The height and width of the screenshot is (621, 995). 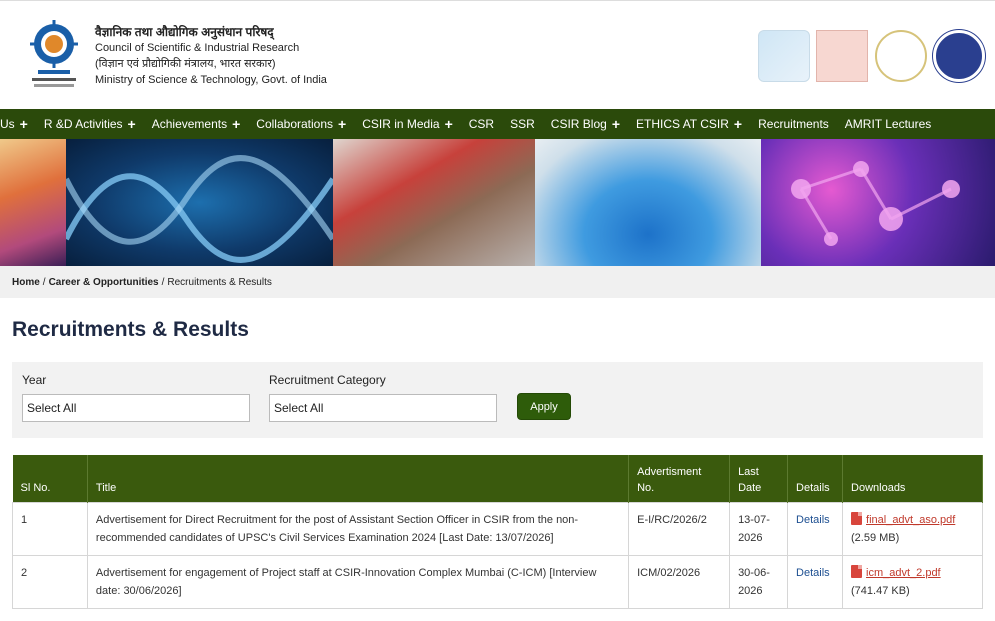 I want to click on nav-item-collaborations: Collaborations +, so click(x=305, y=124).